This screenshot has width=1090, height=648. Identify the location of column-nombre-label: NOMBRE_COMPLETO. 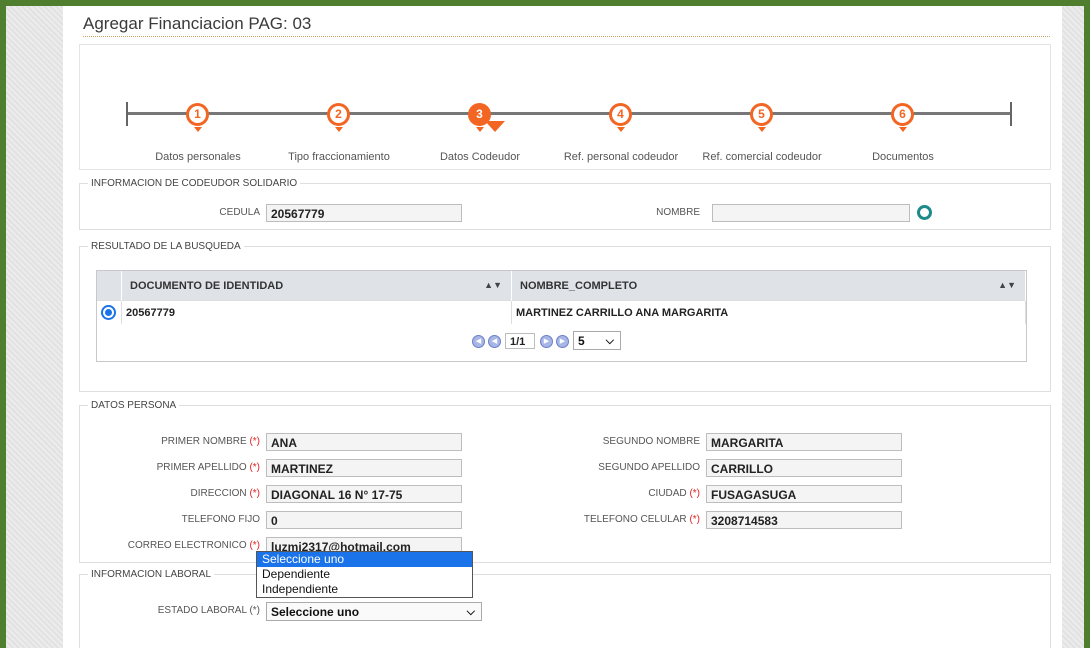
(579, 285).